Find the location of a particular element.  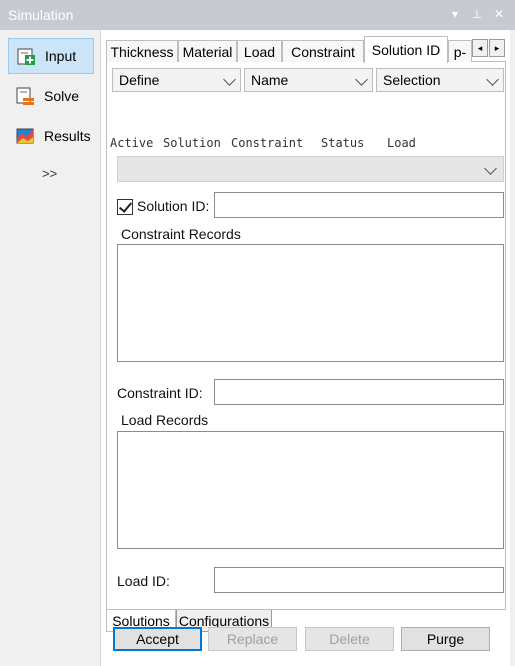

tab-scroll-right-icon: ▸ is located at coordinates (497, 48).